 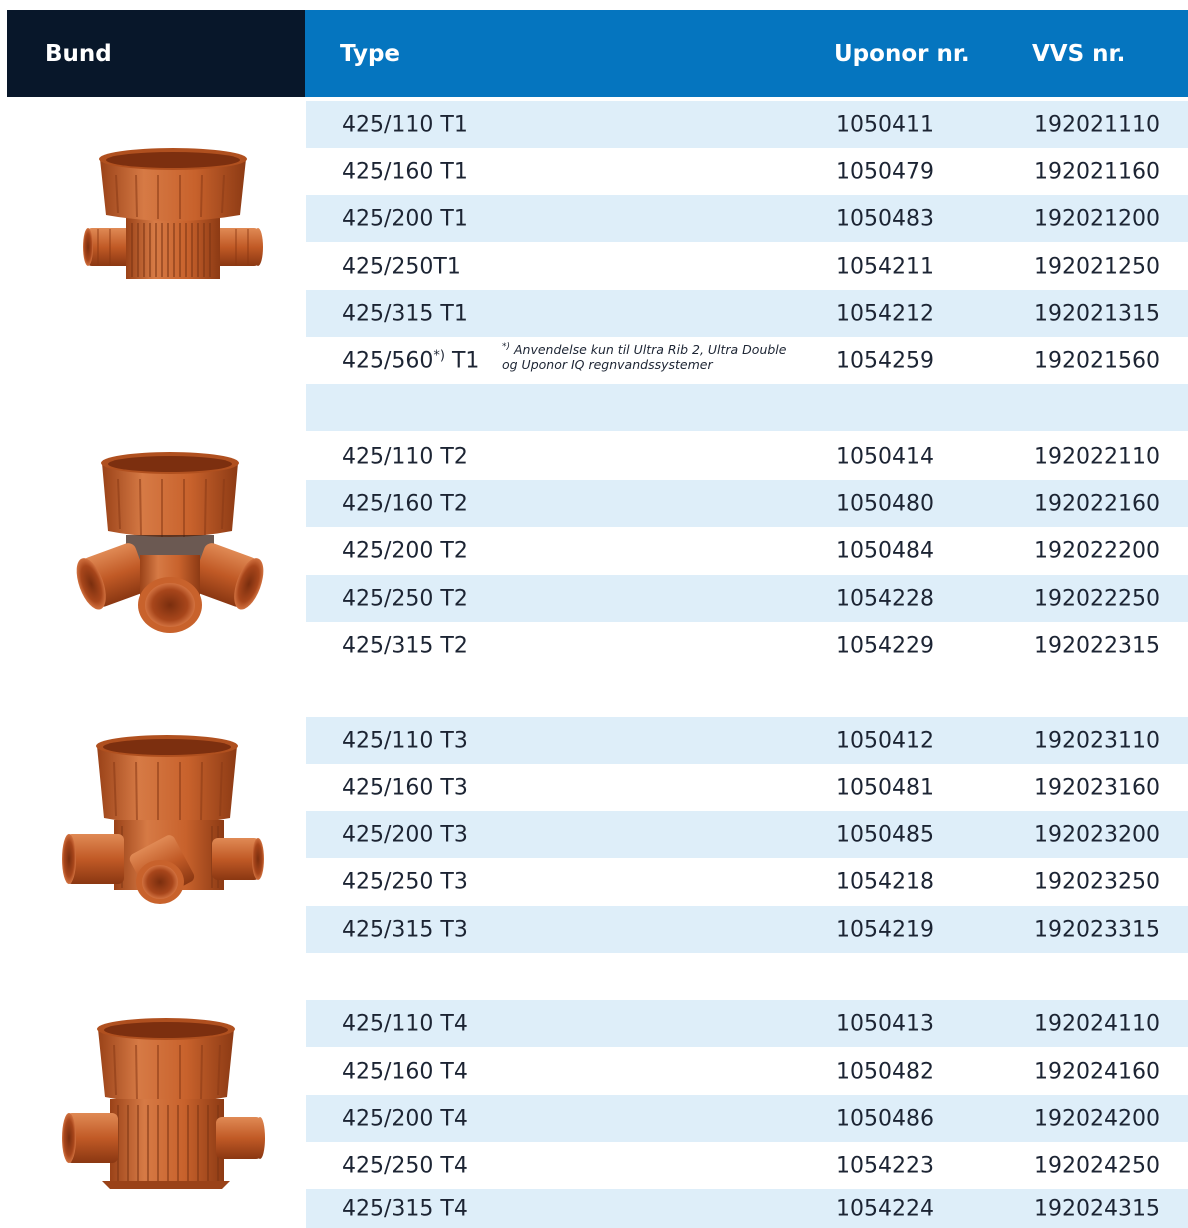 What do you see at coordinates (462, 361) in the screenshot?
I see `type-suffix: T1` at bounding box center [462, 361].